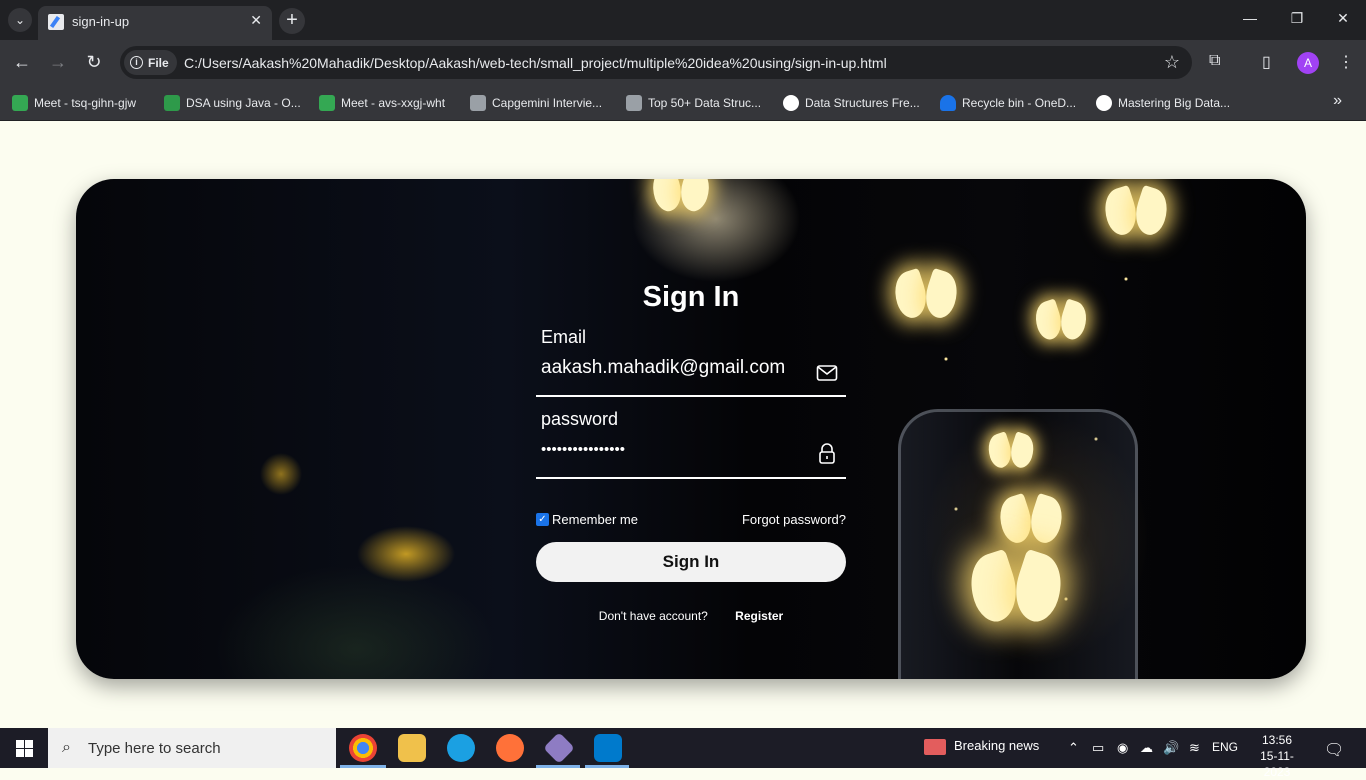 This screenshot has height=780, width=1366. I want to click on password-label: password, so click(580, 419).